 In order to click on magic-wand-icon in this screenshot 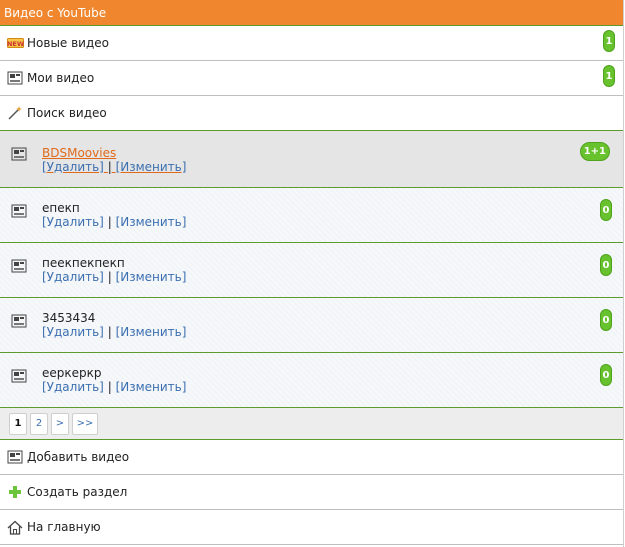, I will do `click(15, 113)`.